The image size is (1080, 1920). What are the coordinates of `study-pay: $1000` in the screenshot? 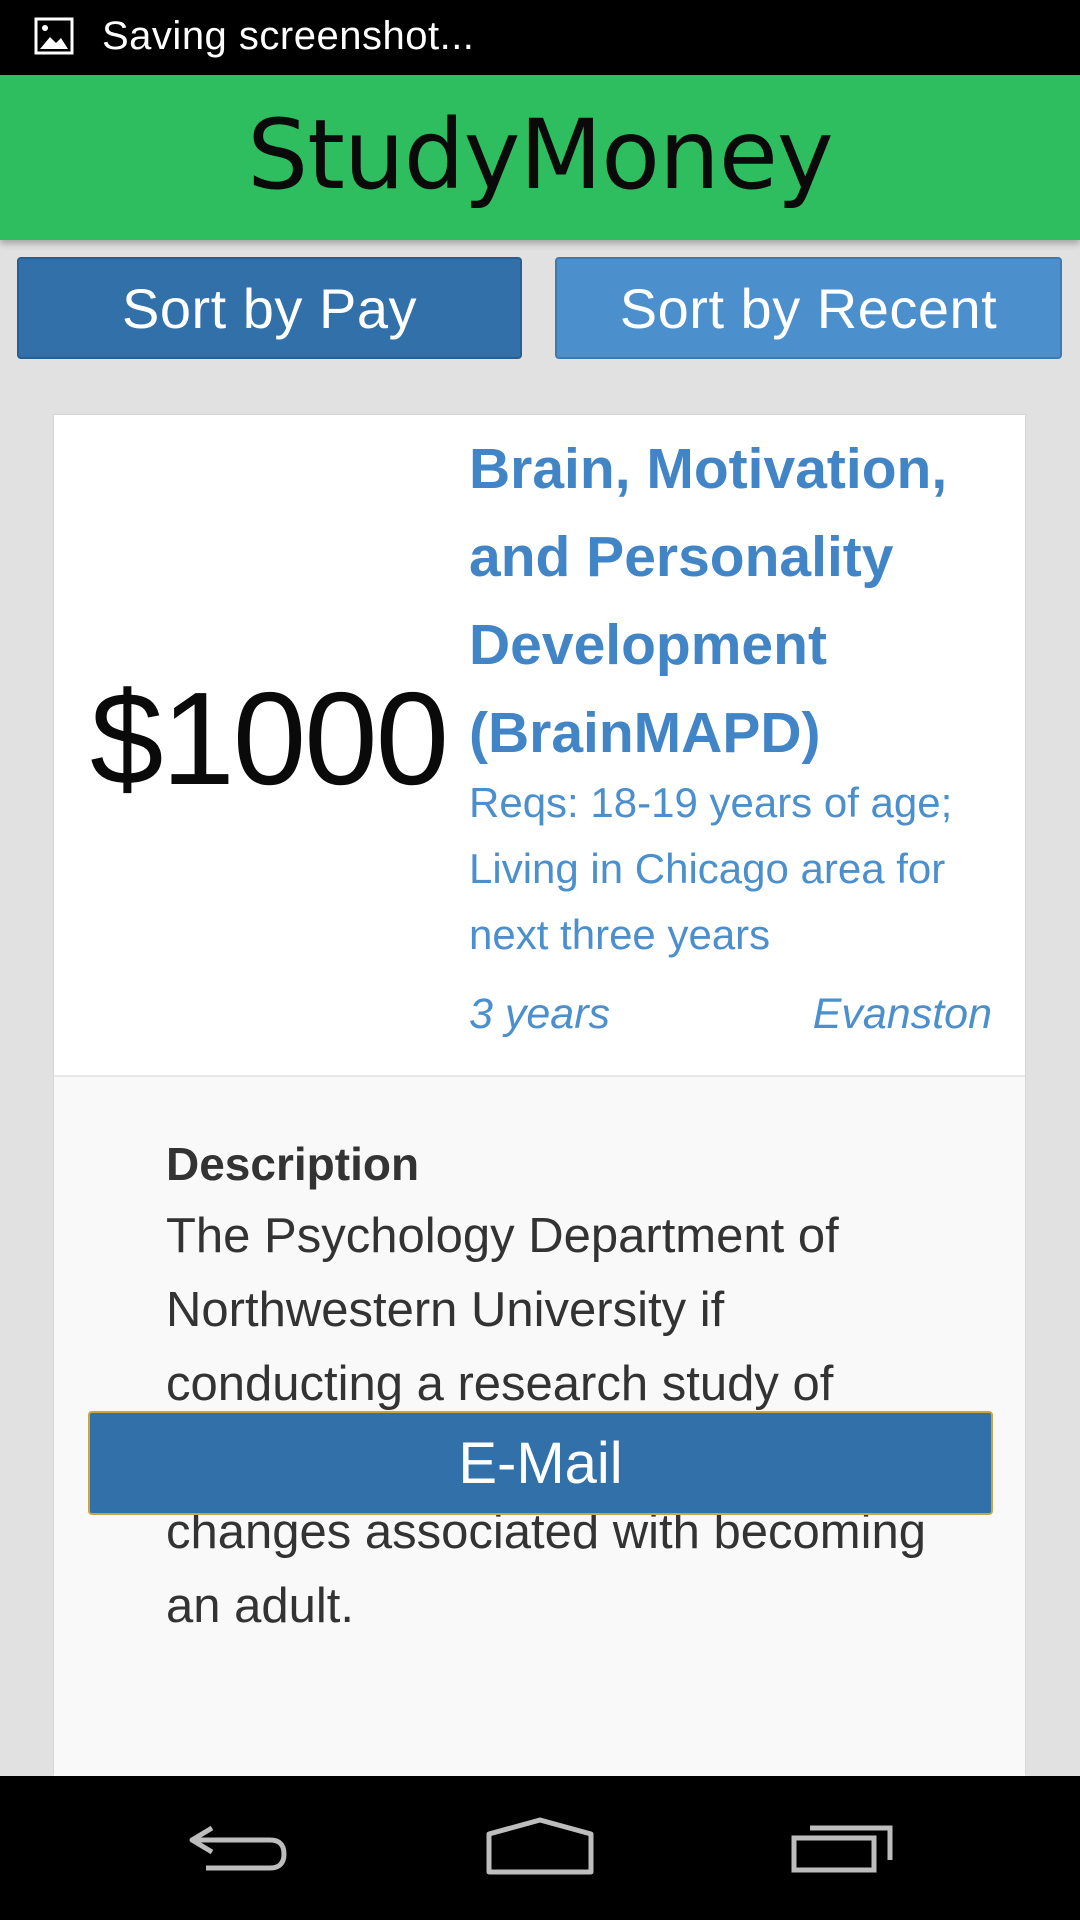 It's located at (269, 738).